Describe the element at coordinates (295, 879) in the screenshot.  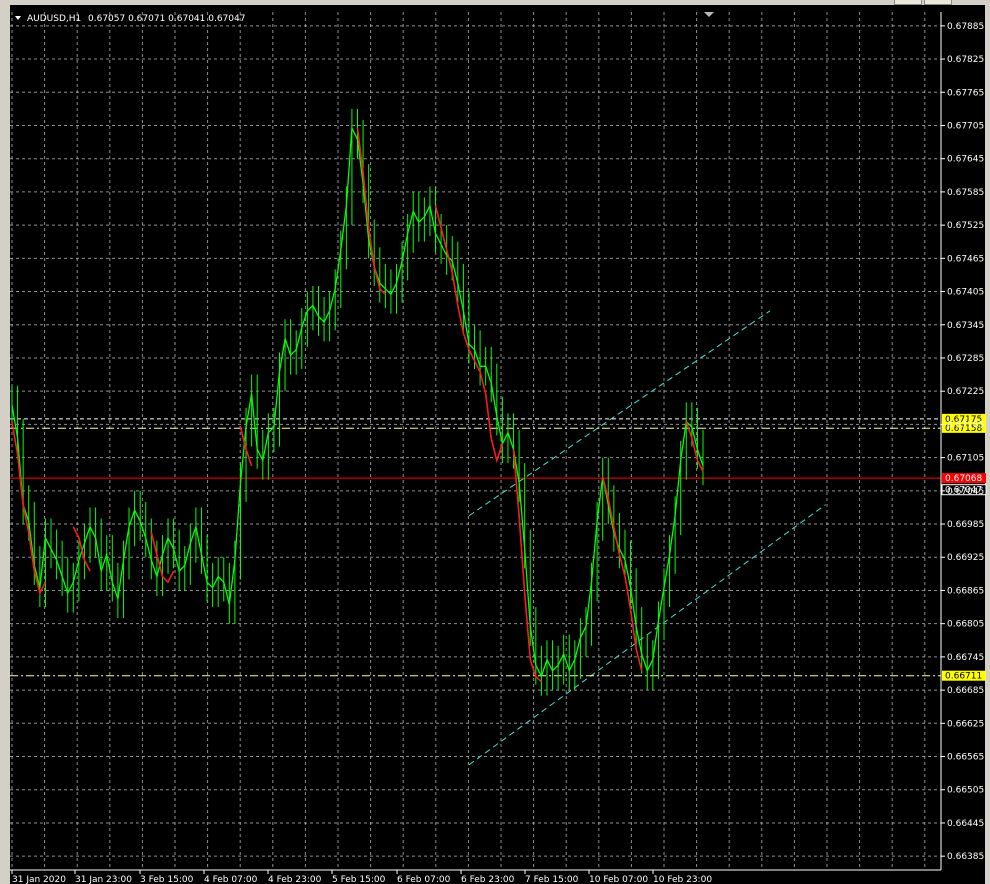
I see `time-tick-label: 4 Feb 23:00` at that location.